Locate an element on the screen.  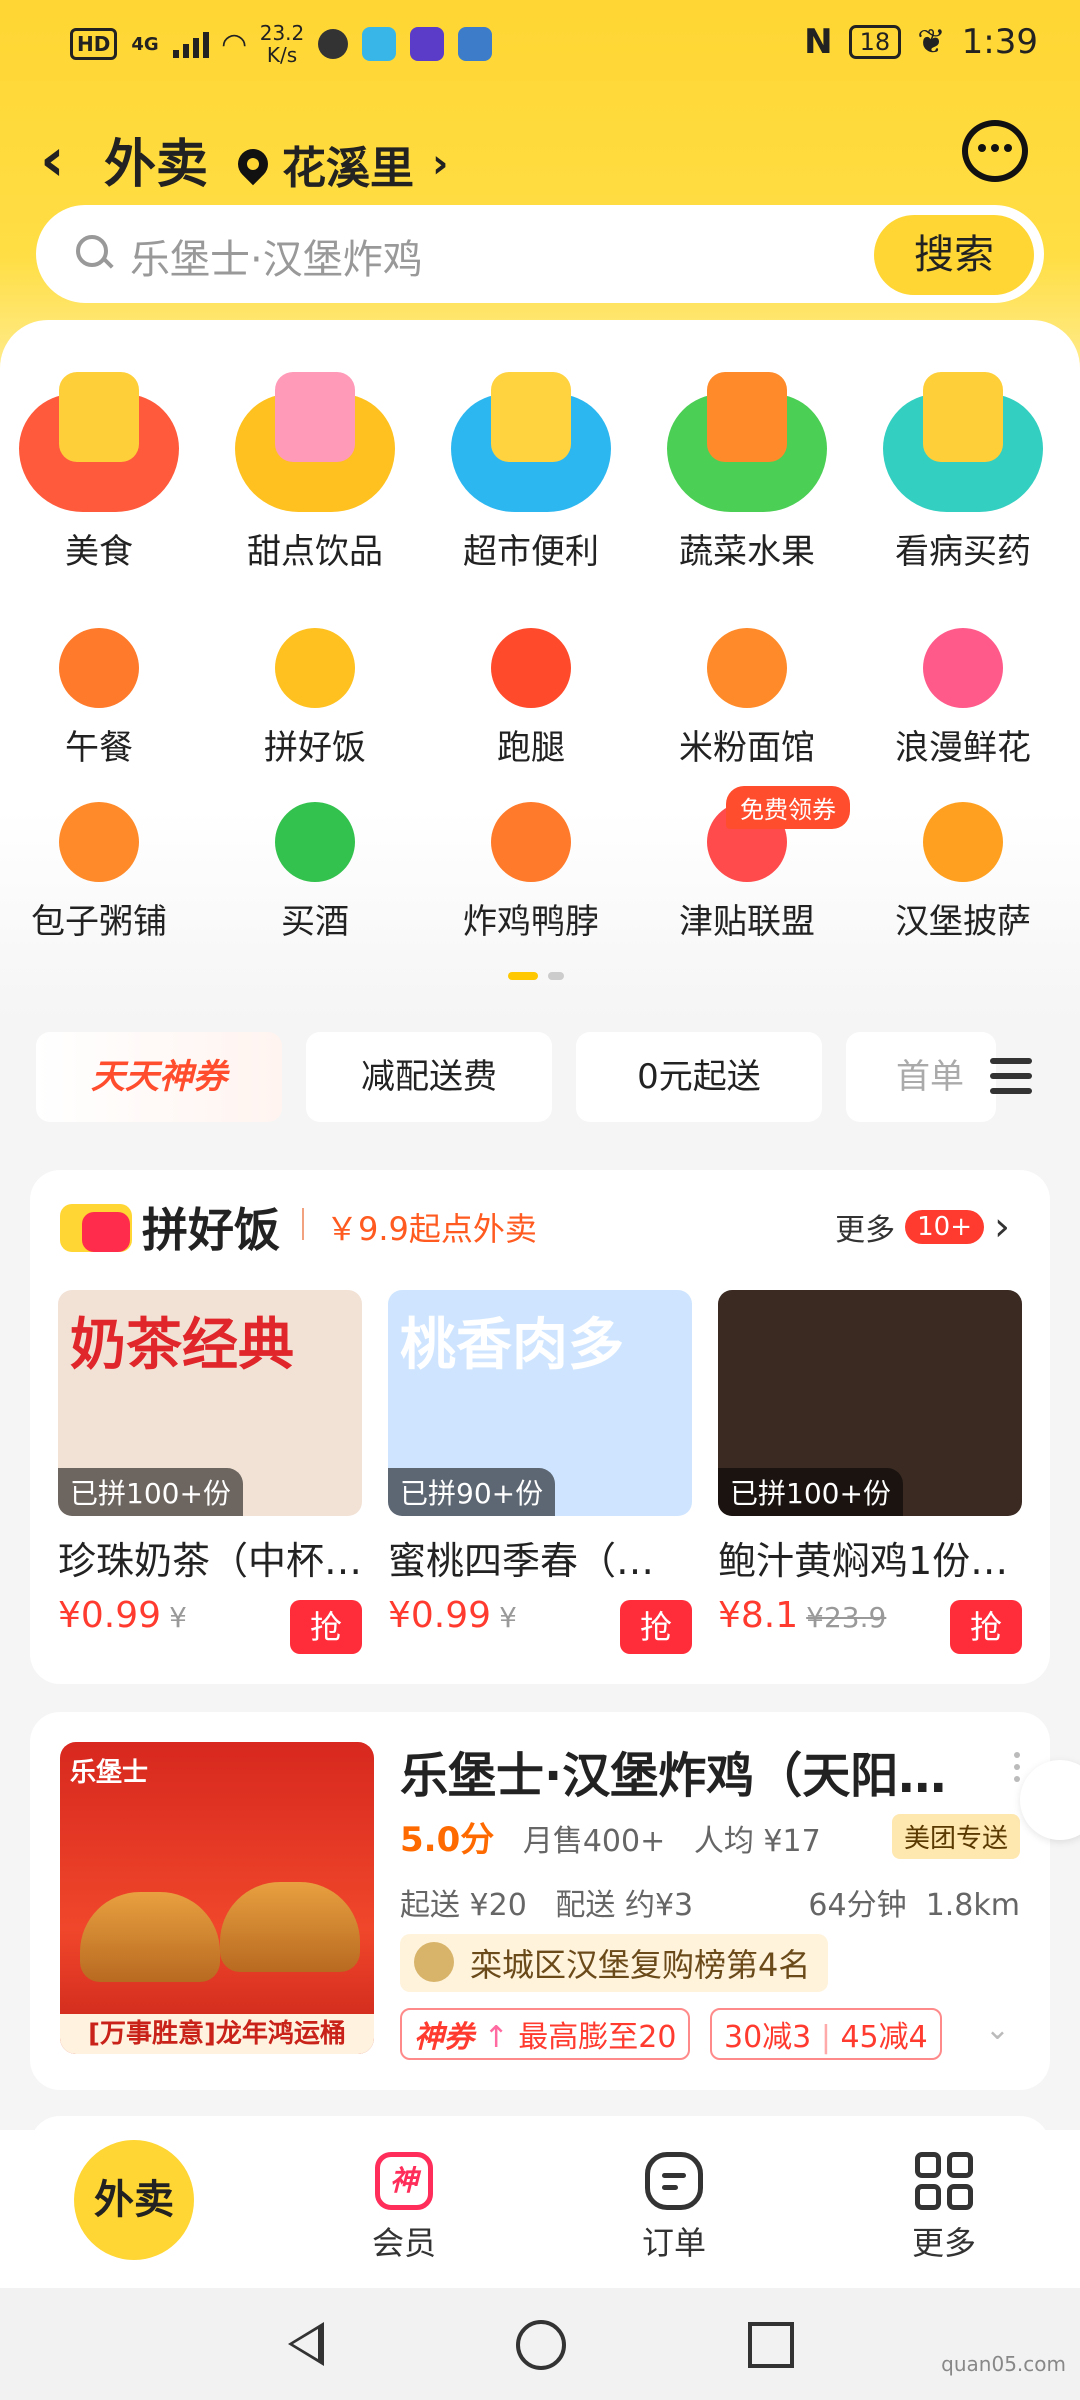
deal-image: 桃香肉多已拼90+份 is located at coordinates (540, 1403).